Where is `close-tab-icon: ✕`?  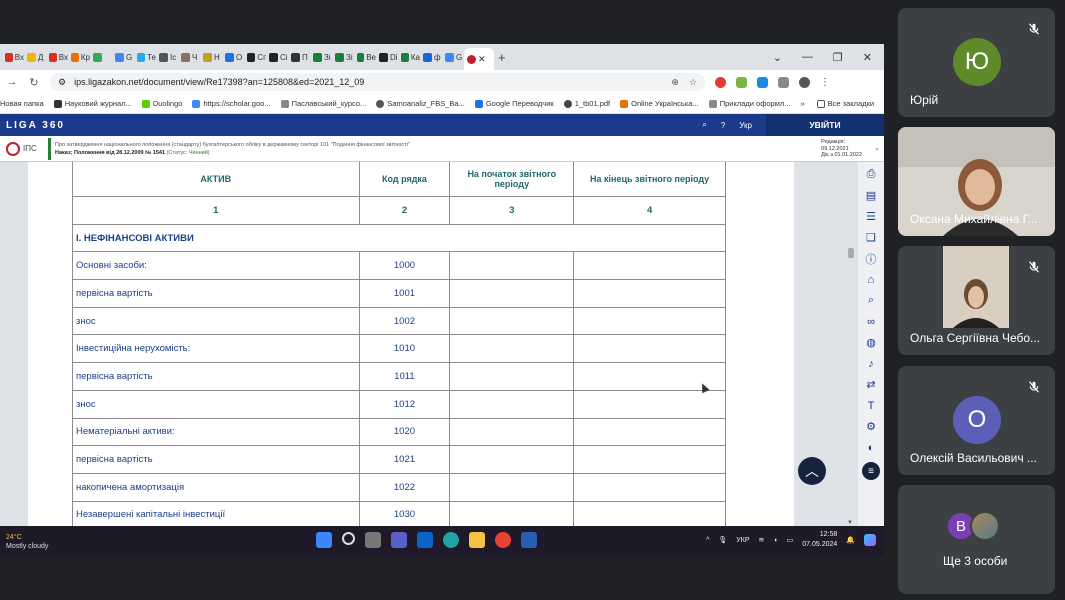 close-tab-icon: ✕ is located at coordinates (482, 59).